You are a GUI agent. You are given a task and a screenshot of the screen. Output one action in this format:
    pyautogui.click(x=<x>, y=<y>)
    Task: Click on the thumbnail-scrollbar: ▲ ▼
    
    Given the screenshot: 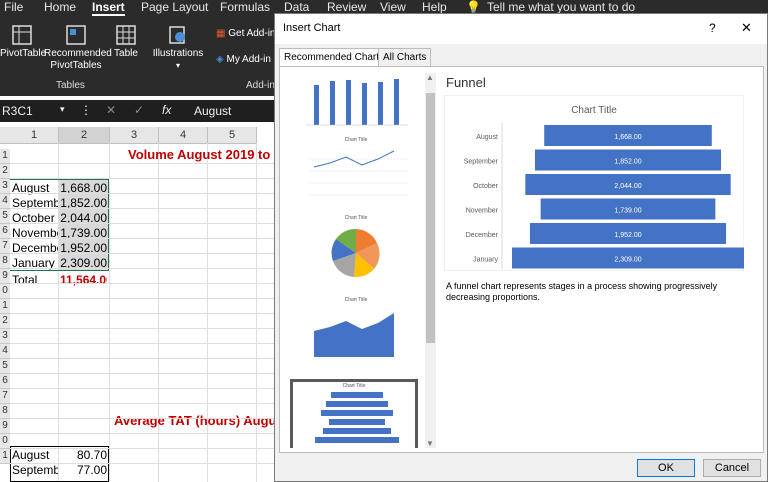 What is the action you would take?
    pyautogui.click(x=430, y=260)
    